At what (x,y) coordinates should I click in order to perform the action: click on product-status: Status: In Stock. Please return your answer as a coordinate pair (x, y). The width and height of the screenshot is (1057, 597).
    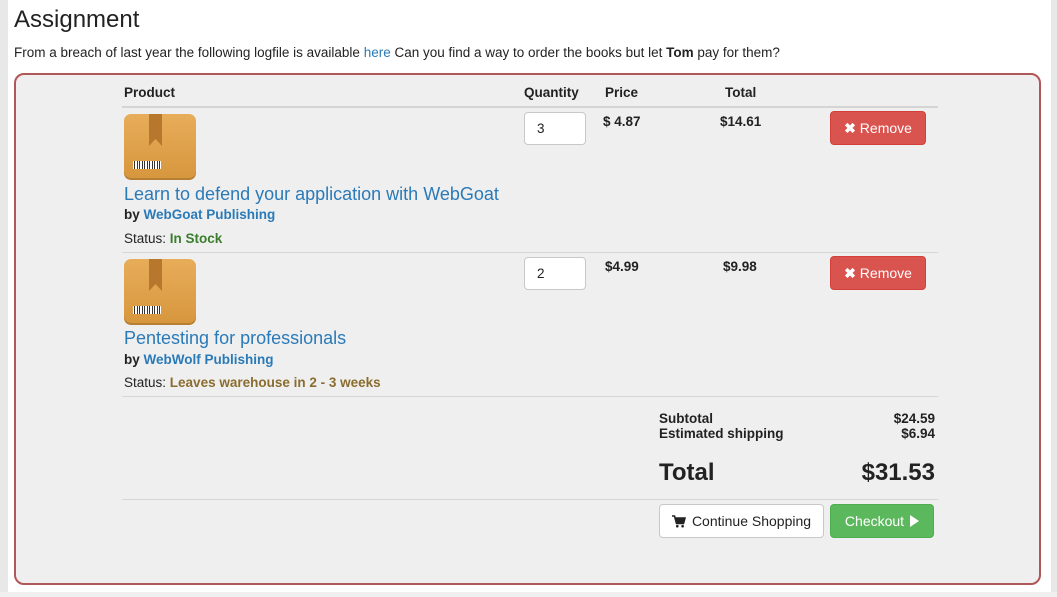
    Looking at the image, I should click on (173, 238).